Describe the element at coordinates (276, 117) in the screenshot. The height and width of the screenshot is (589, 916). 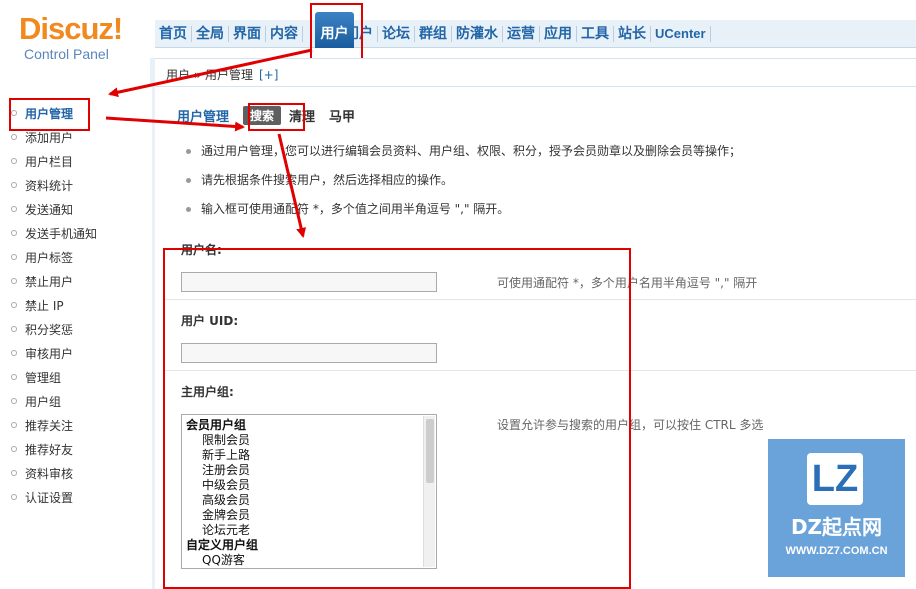
I see `highlight-box-search-tab` at that location.